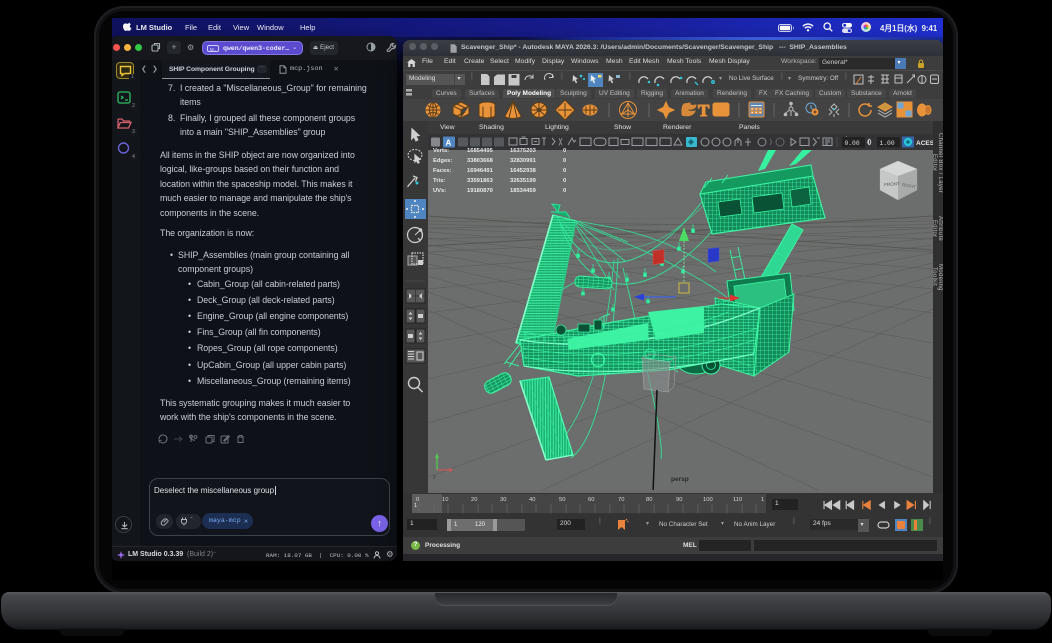 Image resolution: width=1052 pixels, height=643 pixels. Describe the element at coordinates (737, 500) in the screenshot. I see `svg-text: 110` at that location.